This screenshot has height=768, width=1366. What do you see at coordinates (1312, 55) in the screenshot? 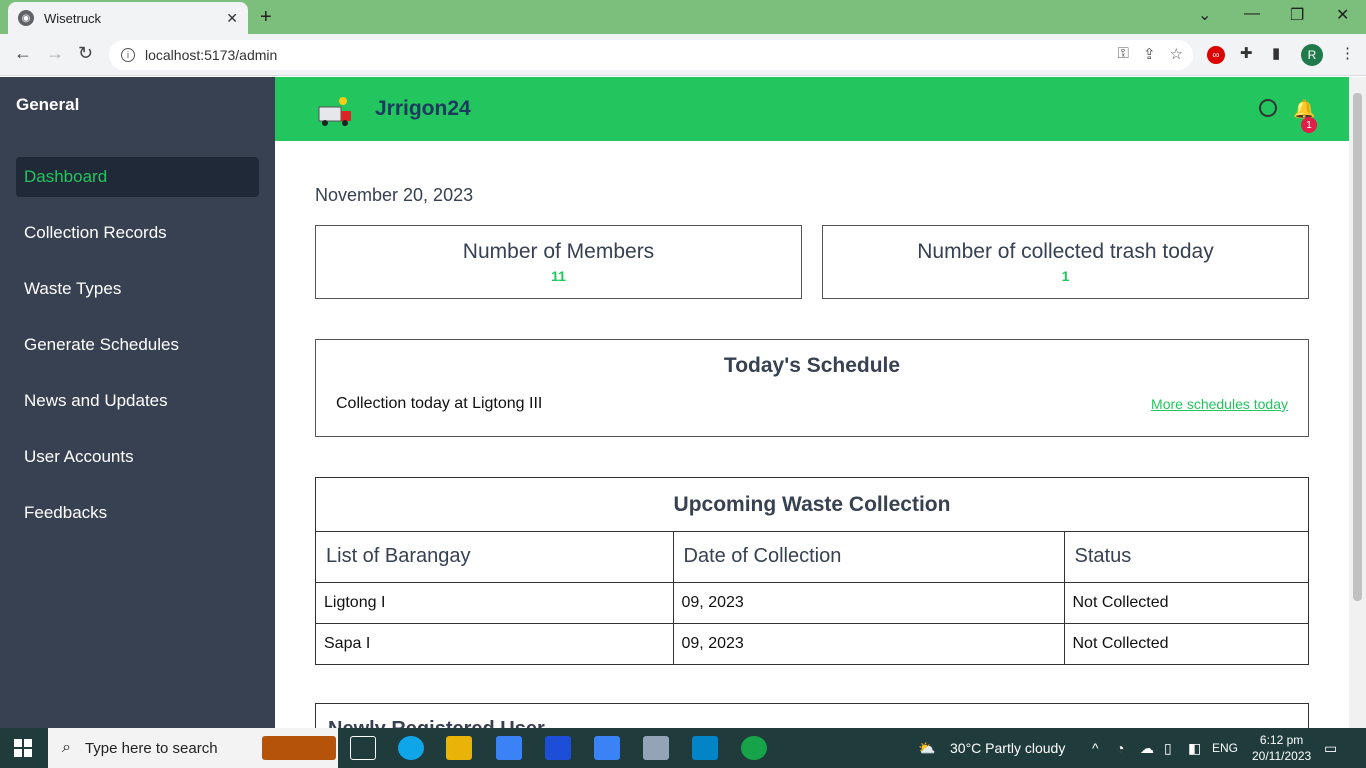
I see `profile-avatar: R` at bounding box center [1312, 55].